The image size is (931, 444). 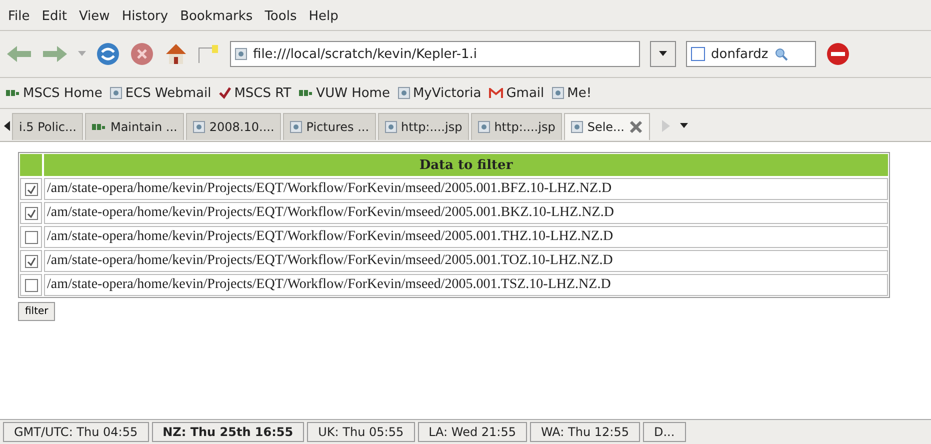 What do you see at coordinates (7, 126) in the screenshot?
I see `scroll-left-icon` at bounding box center [7, 126].